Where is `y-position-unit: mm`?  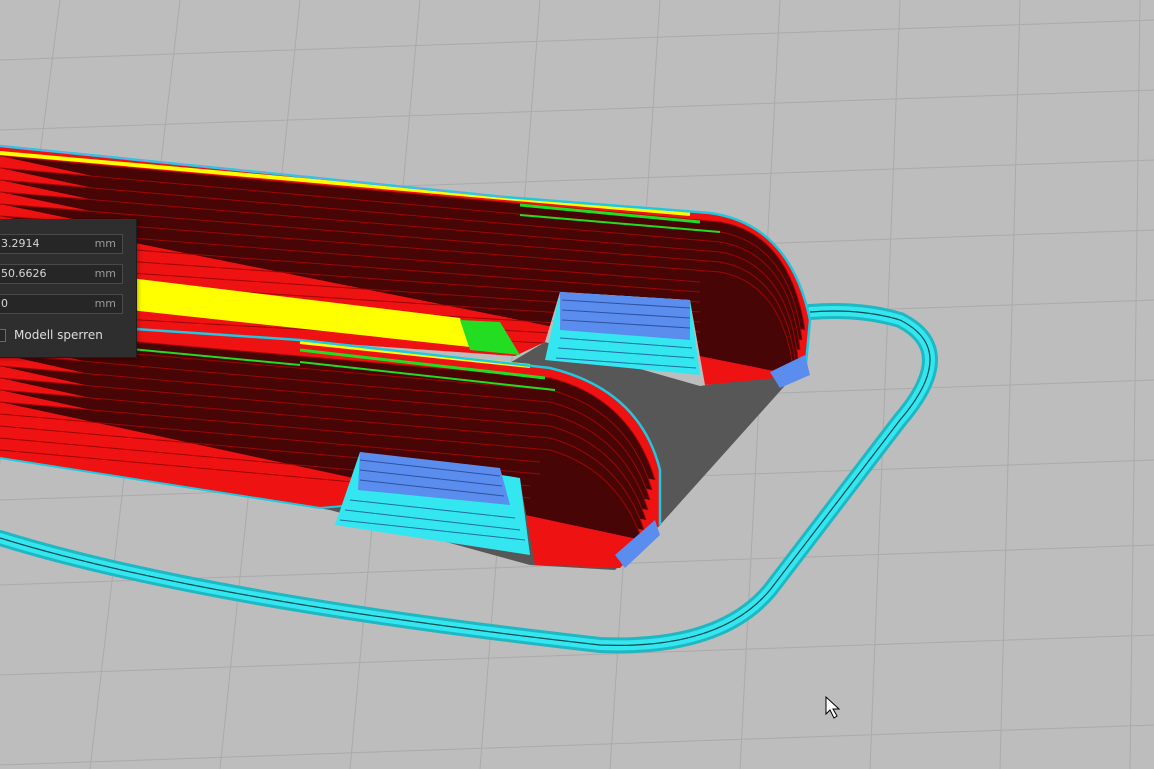 y-position-unit: mm is located at coordinates (105, 273).